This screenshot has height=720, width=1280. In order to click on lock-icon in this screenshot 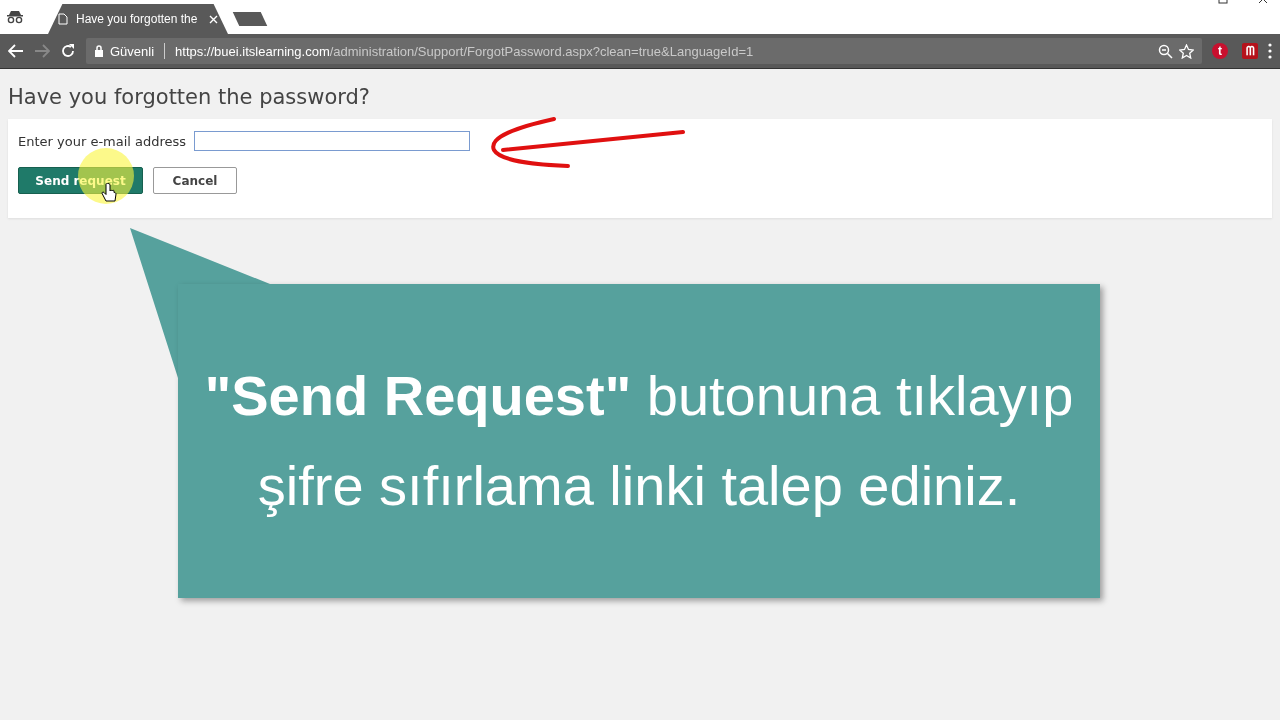, I will do `click(99, 51)`.